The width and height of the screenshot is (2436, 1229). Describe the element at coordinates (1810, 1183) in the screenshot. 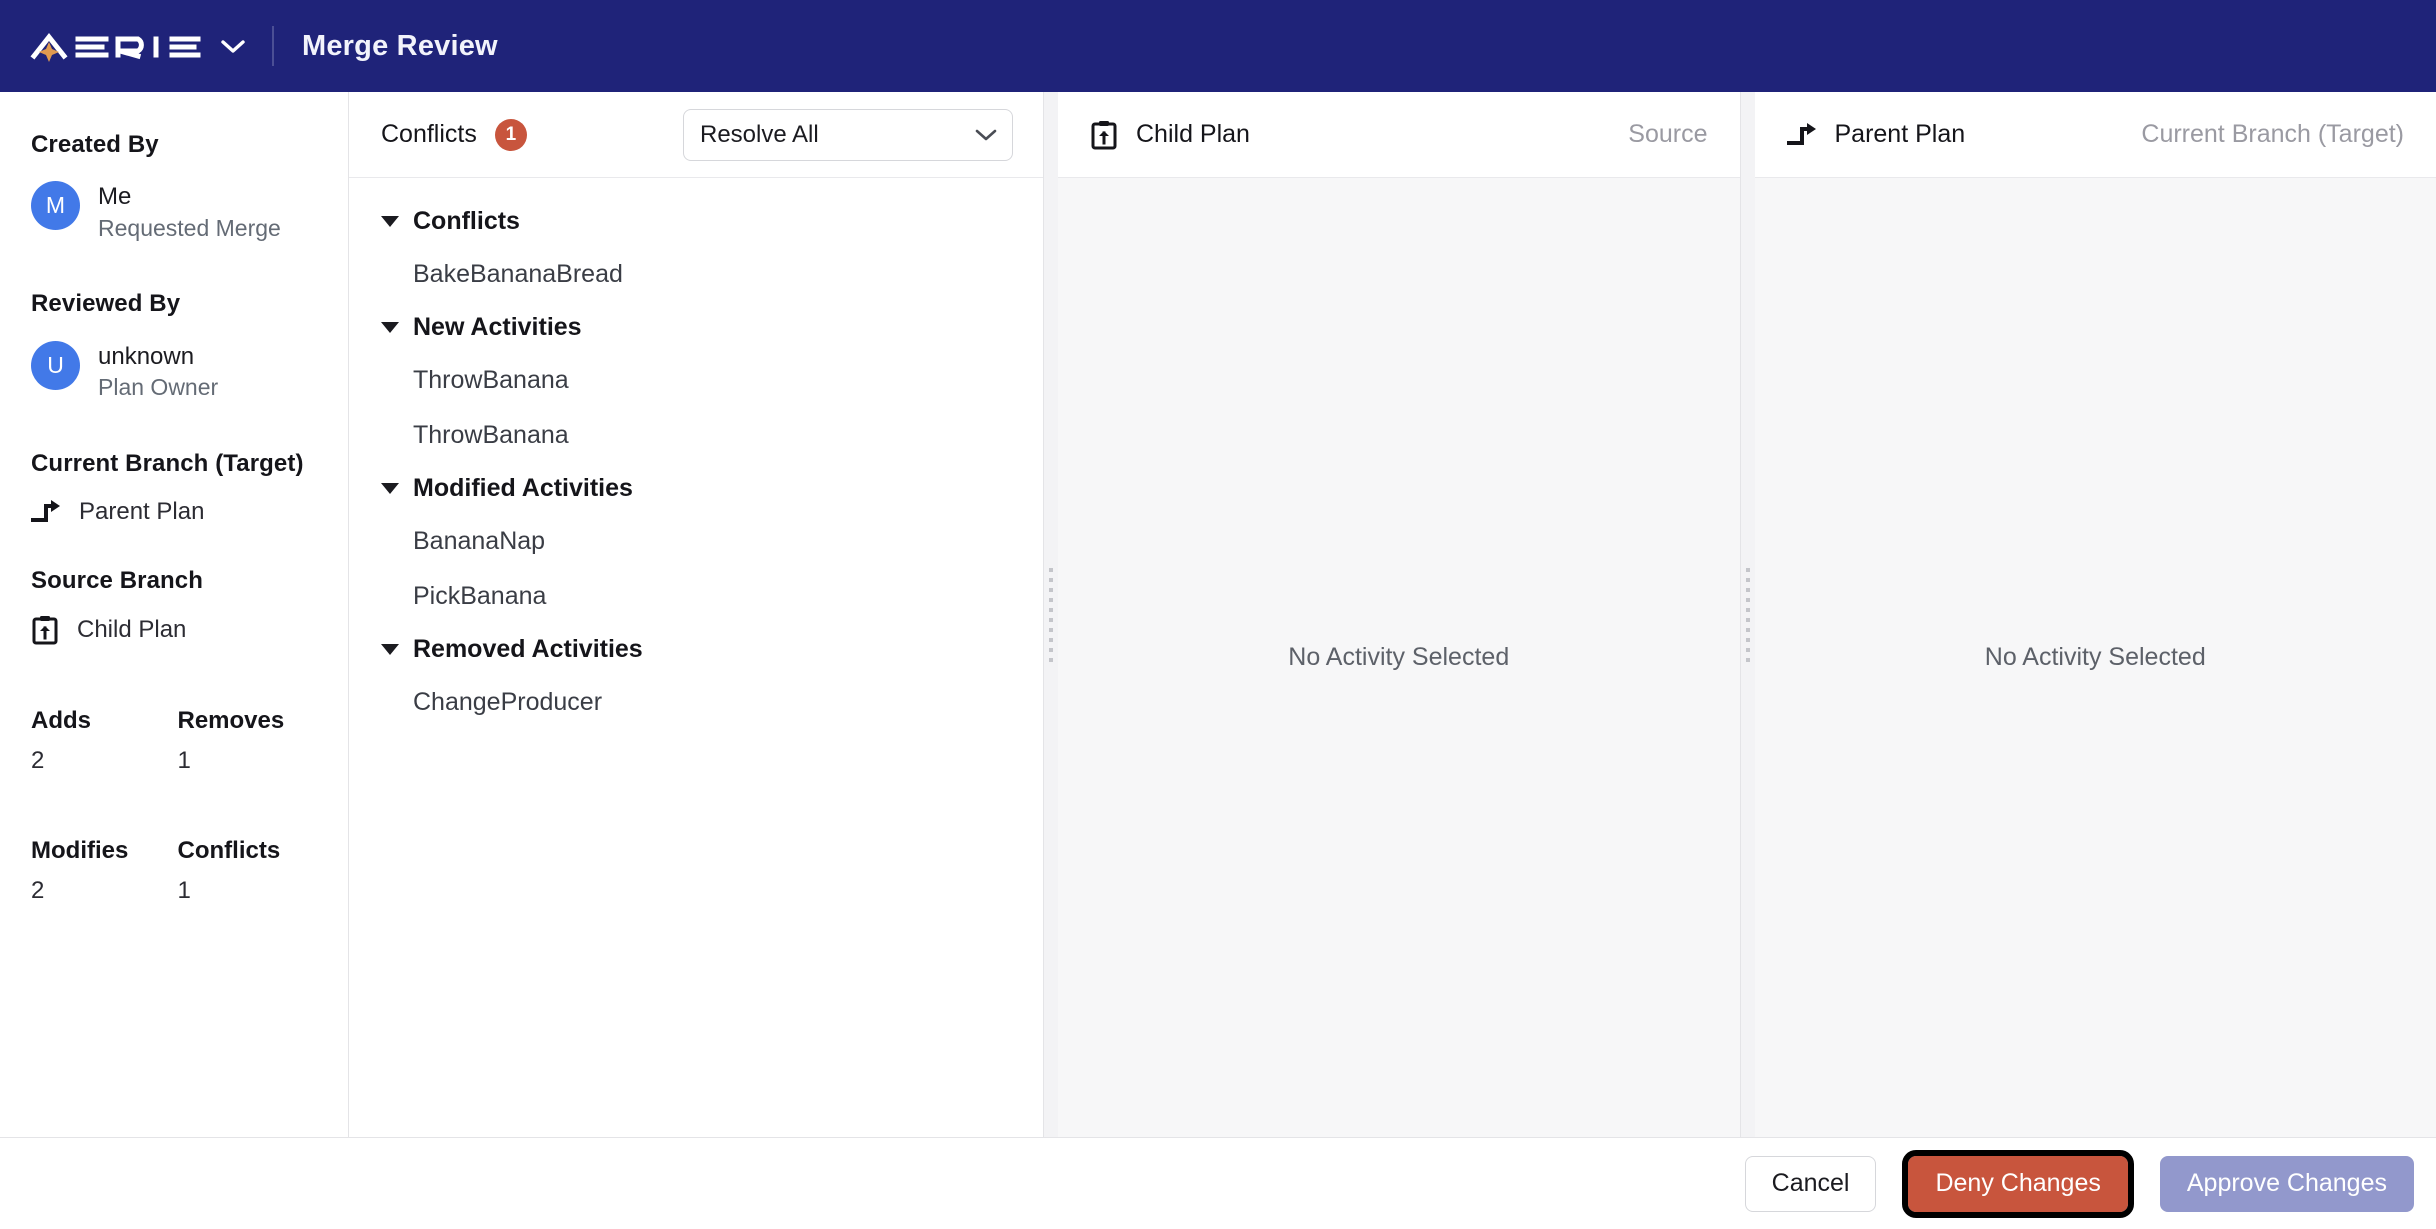

I see `cancel-button: Cancel` at that location.